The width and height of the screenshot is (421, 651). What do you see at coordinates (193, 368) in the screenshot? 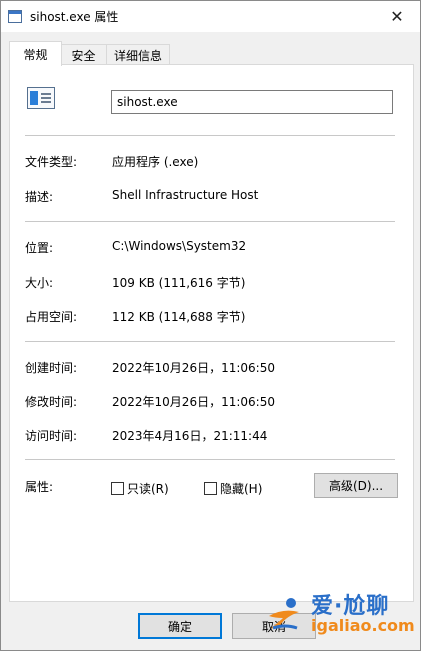
I see `created-value: 2022年10月26日，11:06:50` at bounding box center [193, 368].